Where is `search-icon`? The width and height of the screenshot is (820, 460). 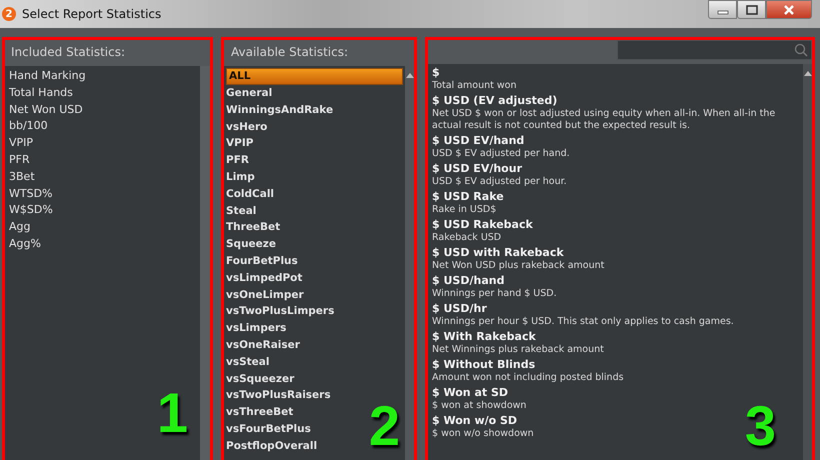
search-icon is located at coordinates (801, 50).